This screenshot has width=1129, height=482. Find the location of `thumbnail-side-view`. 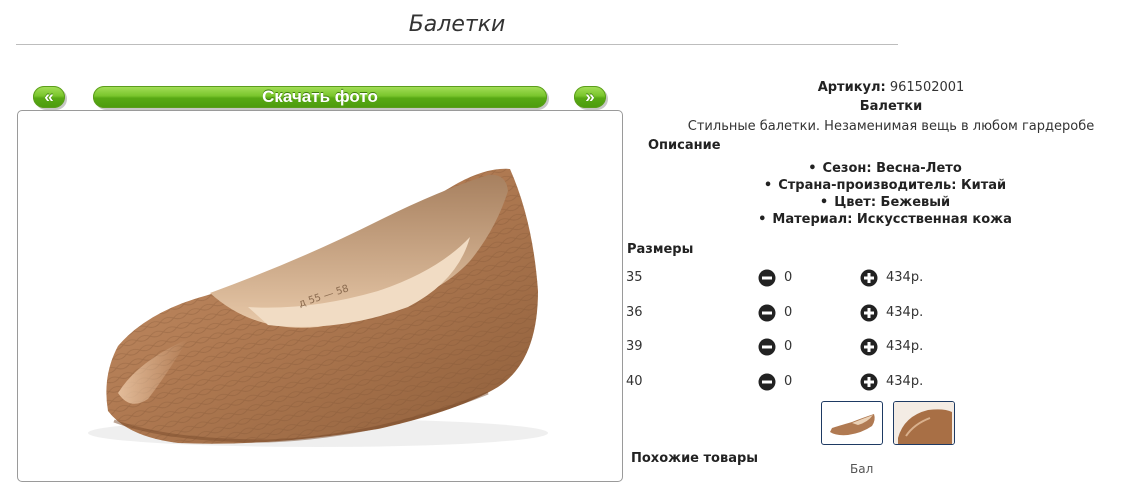

thumbnail-side-view is located at coordinates (852, 423).